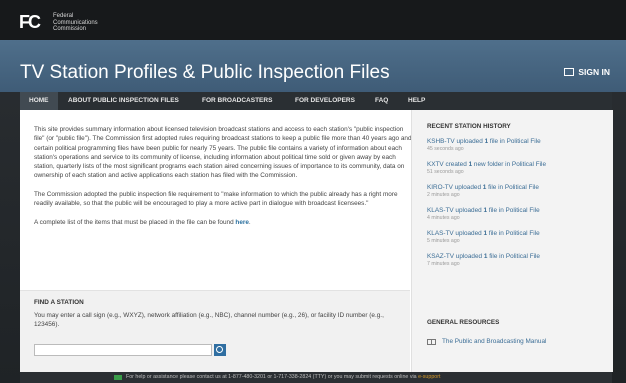 This screenshot has height=383, width=626. Describe the element at coordinates (59, 302) in the screenshot. I see `find-station-heading: FIND A STATION` at that location.